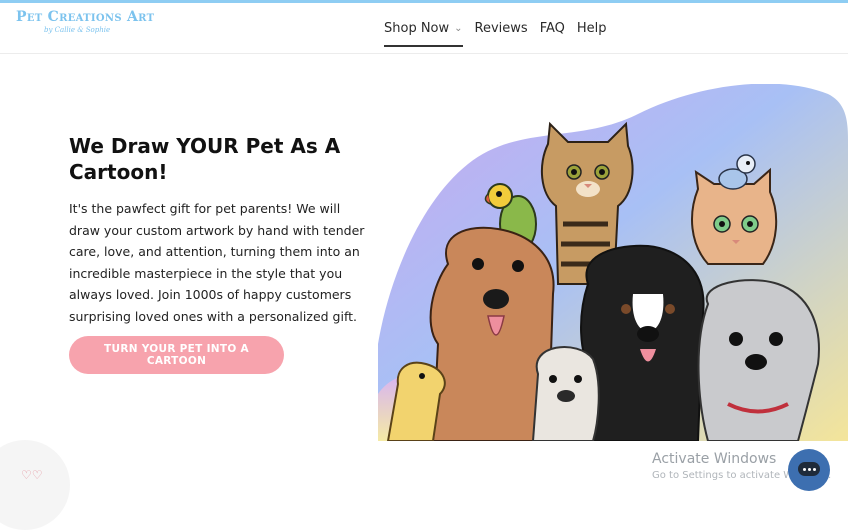  I want to click on activate-windows-title: Activate Windows, so click(714, 459).